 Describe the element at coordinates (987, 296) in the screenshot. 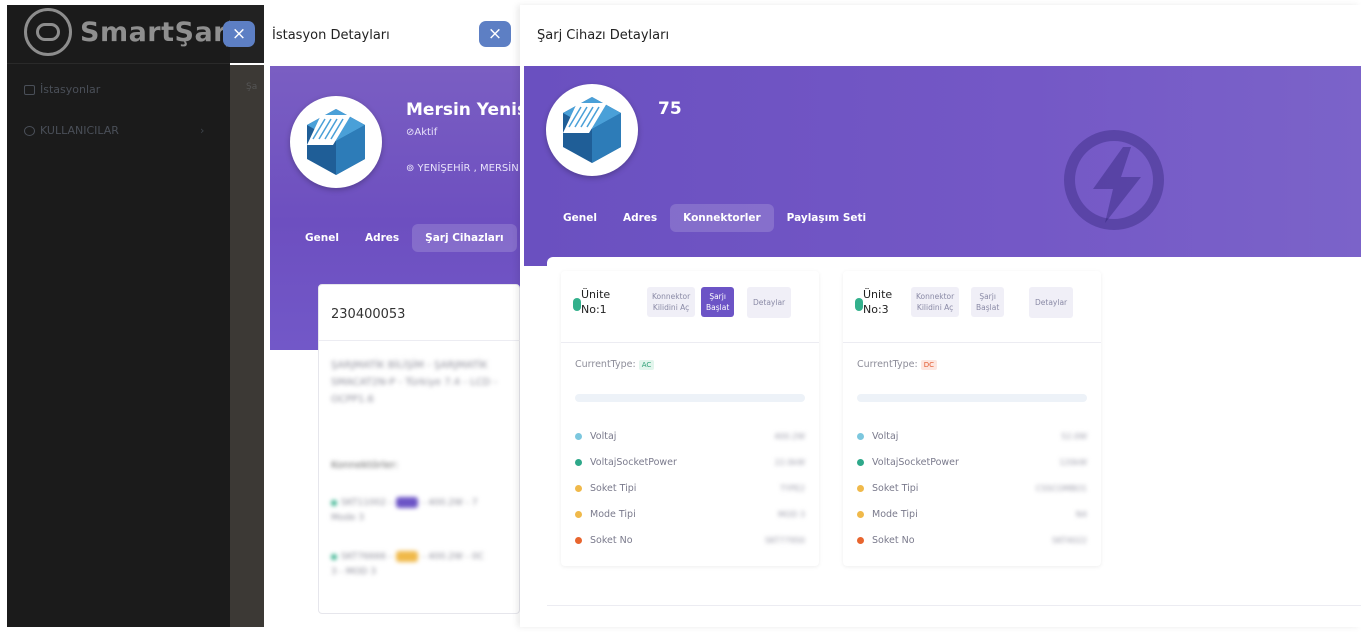

I see `button-label: Şarjı` at that location.